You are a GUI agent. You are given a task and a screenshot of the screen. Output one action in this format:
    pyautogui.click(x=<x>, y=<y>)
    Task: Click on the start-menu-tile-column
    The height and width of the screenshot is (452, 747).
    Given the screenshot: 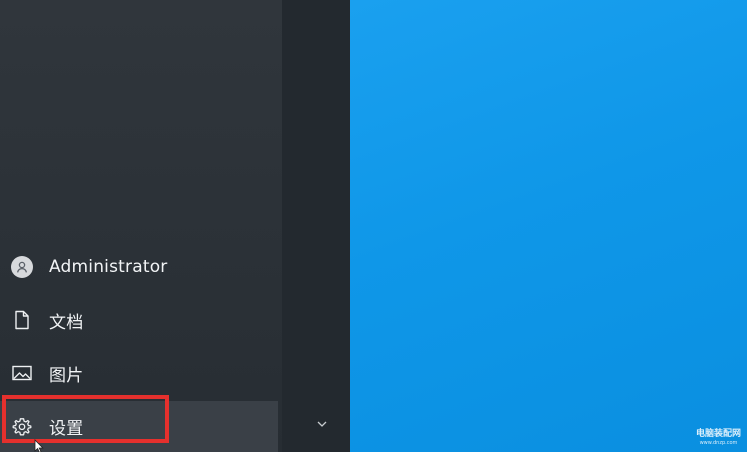 What is the action you would take?
    pyautogui.click(x=316, y=226)
    